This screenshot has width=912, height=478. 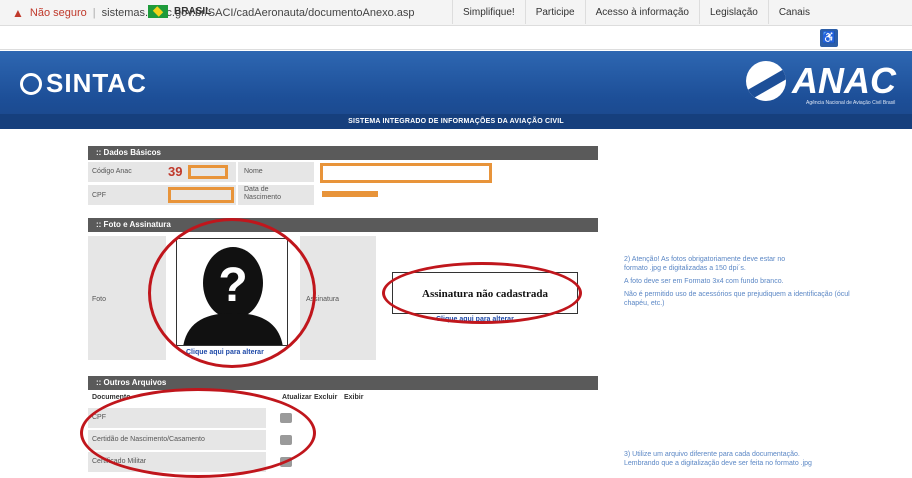 What do you see at coordinates (253, 171) in the screenshot?
I see `nome-label: Nome` at bounding box center [253, 171].